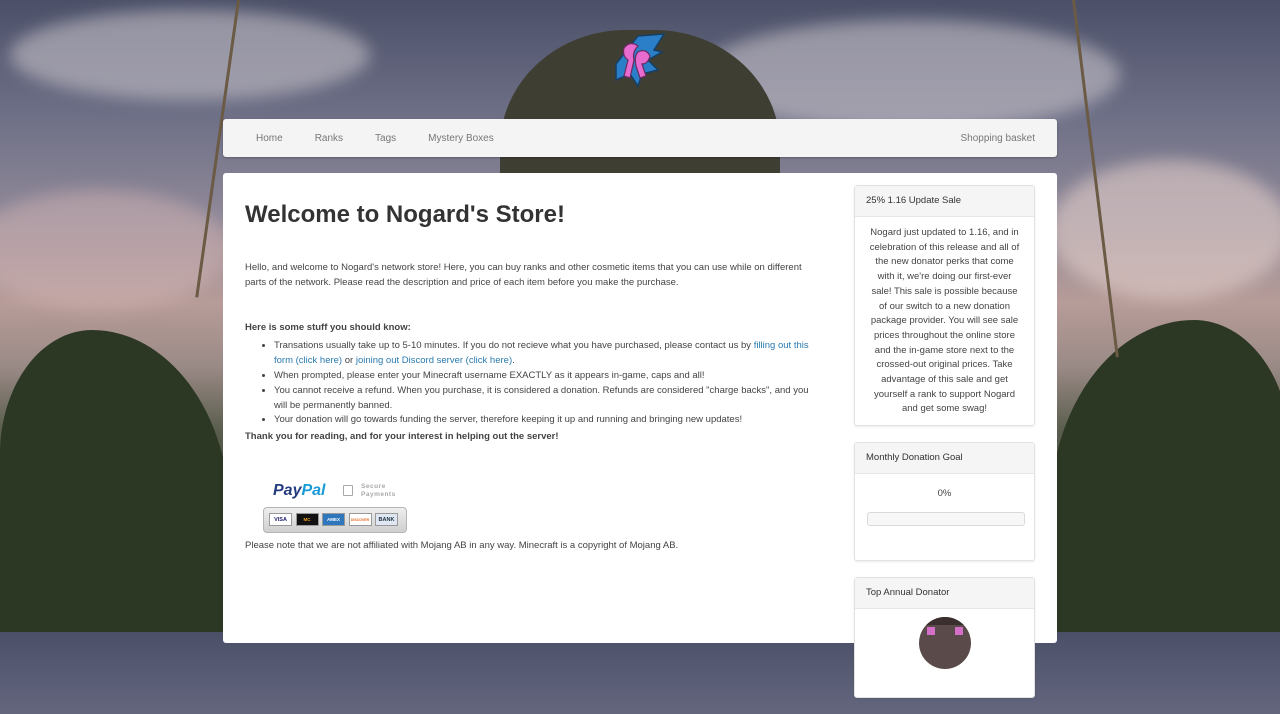 The image size is (1280, 714). Describe the element at coordinates (461, 138) in the screenshot. I see `nav-mystery-boxes: Mystery Boxes` at that location.